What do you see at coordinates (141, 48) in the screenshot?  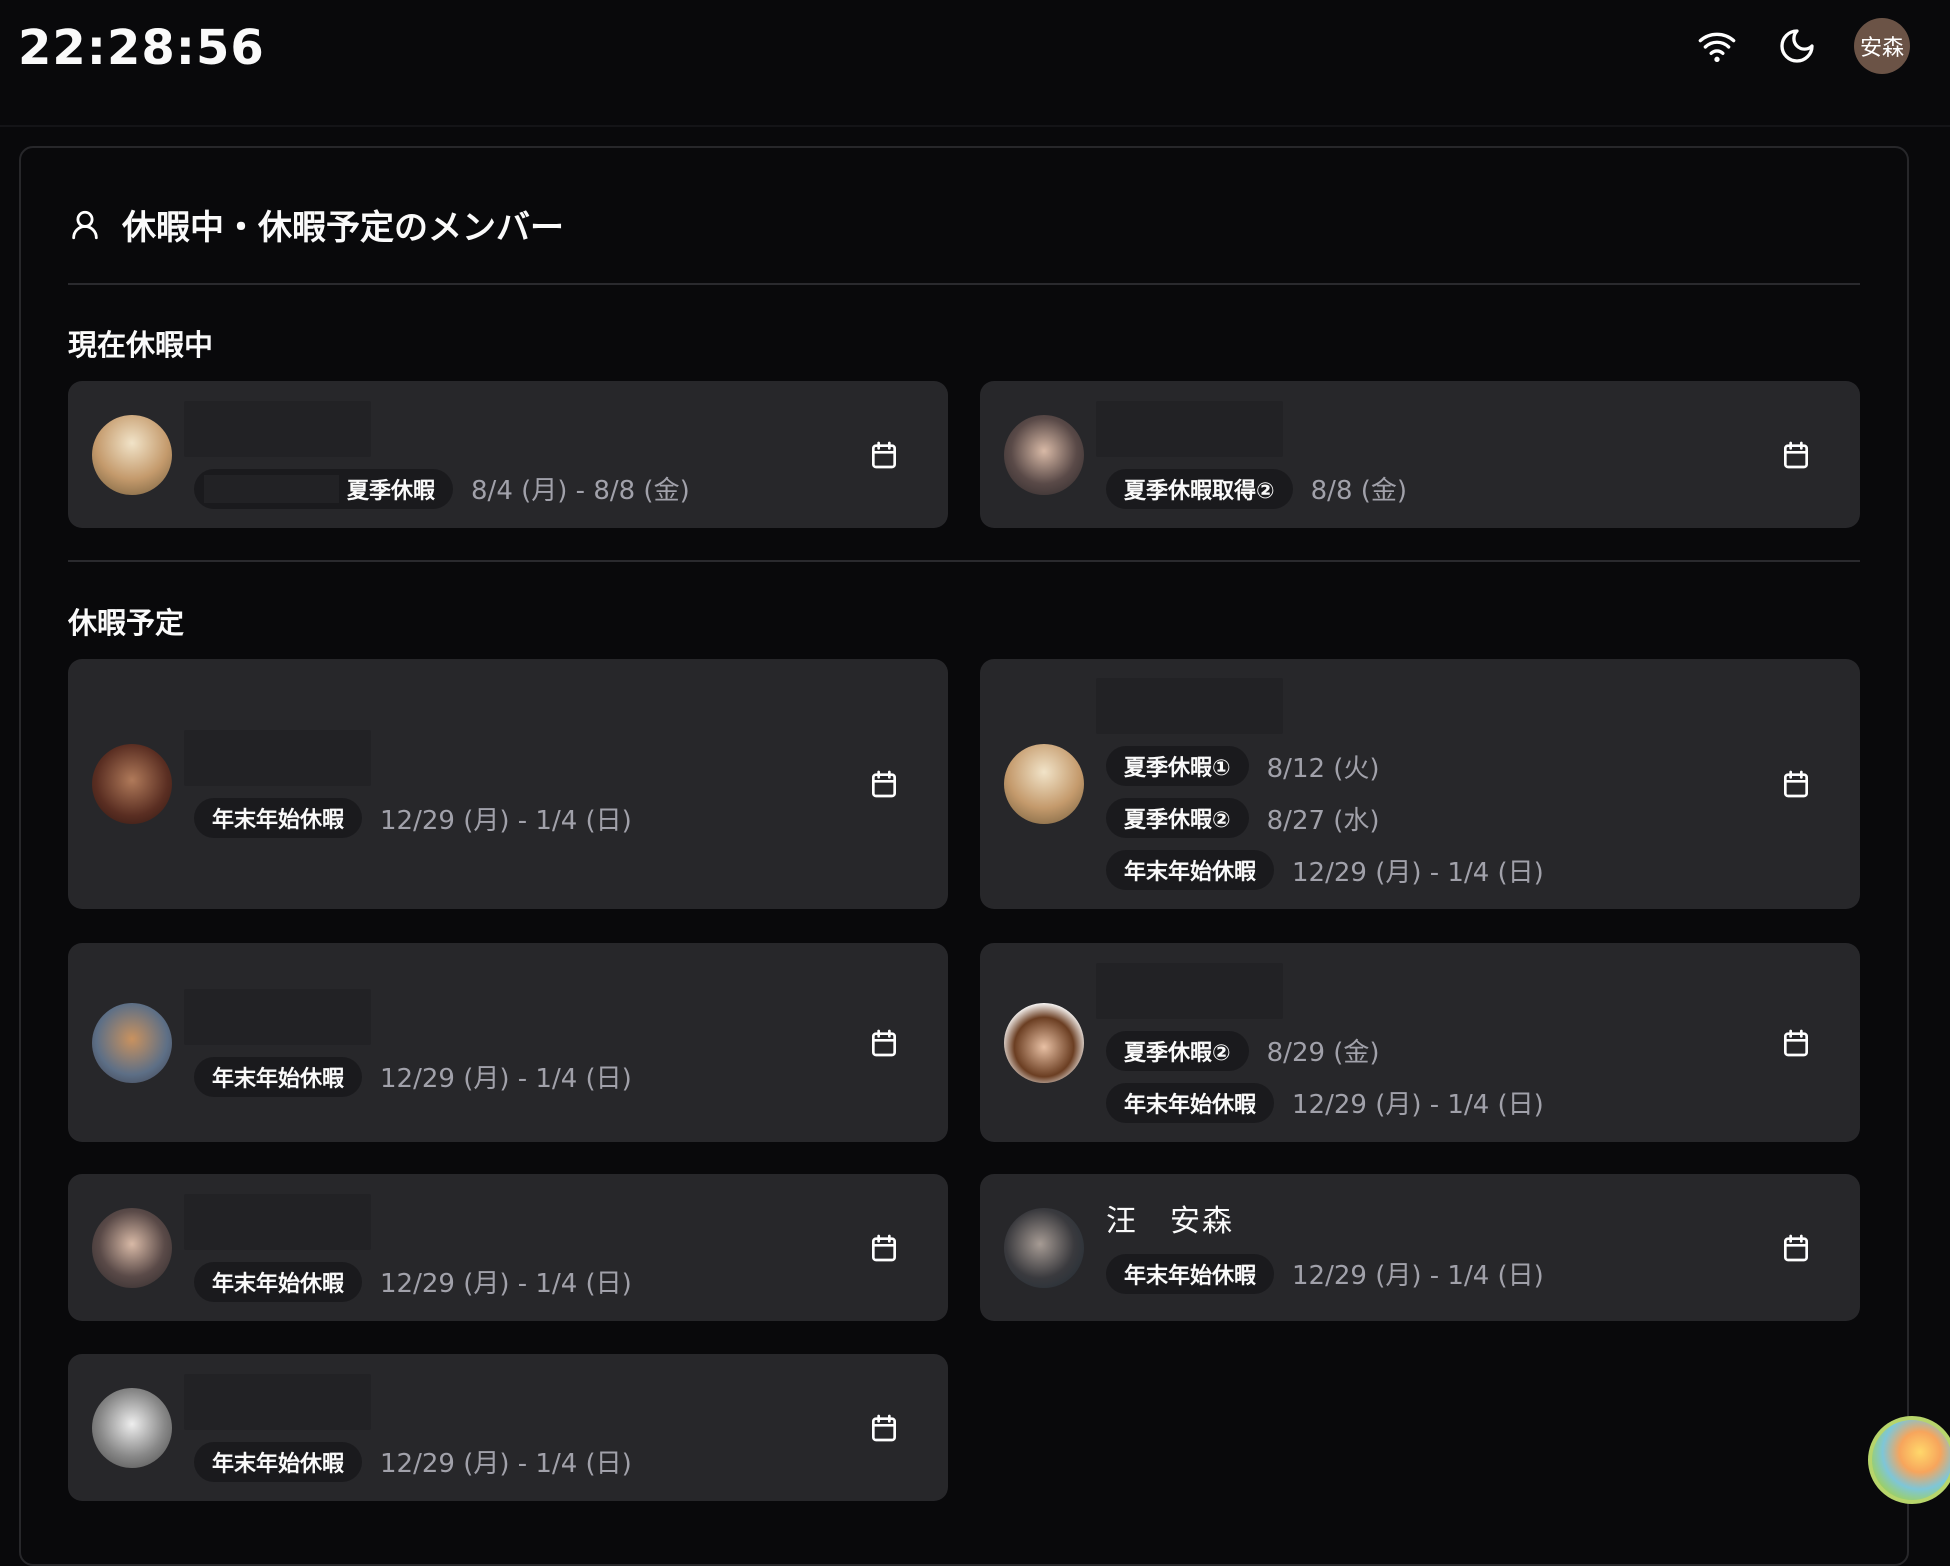 I see `clock: 22:28:56` at bounding box center [141, 48].